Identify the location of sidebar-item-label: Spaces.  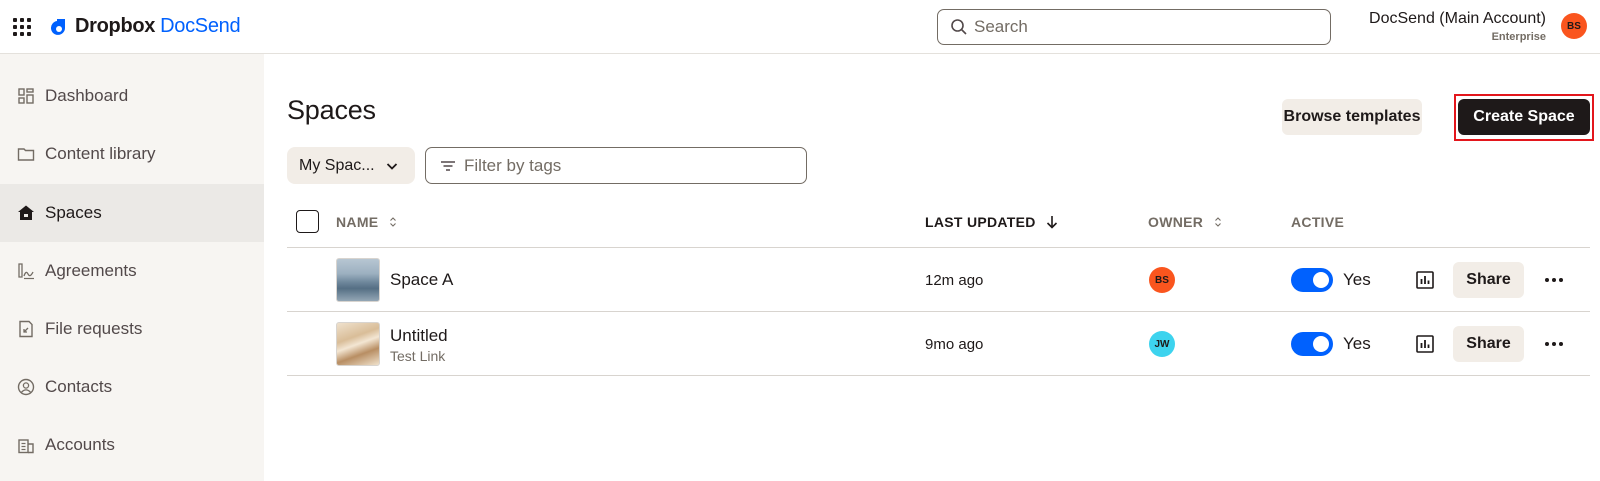
(73, 212).